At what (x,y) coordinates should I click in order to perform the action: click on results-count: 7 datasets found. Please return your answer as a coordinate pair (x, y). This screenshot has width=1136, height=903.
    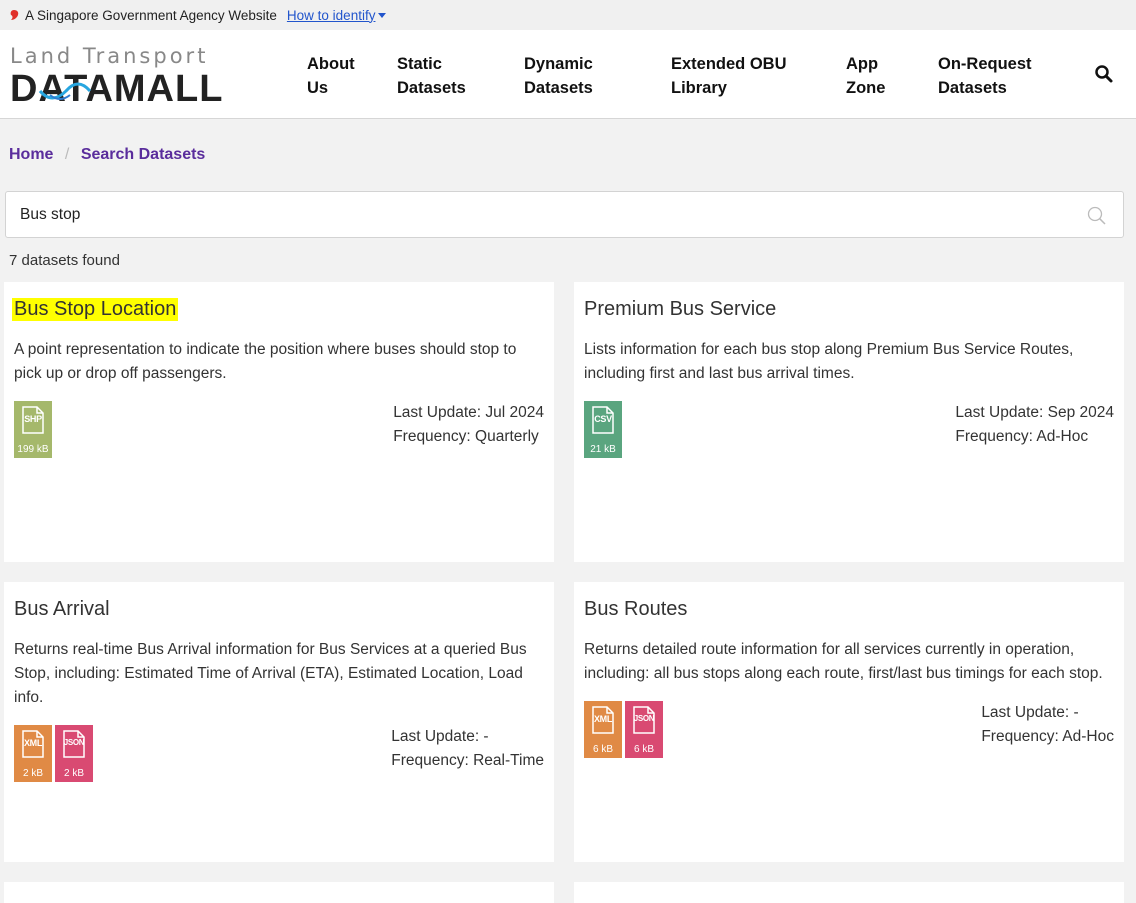
    Looking at the image, I should click on (64, 260).